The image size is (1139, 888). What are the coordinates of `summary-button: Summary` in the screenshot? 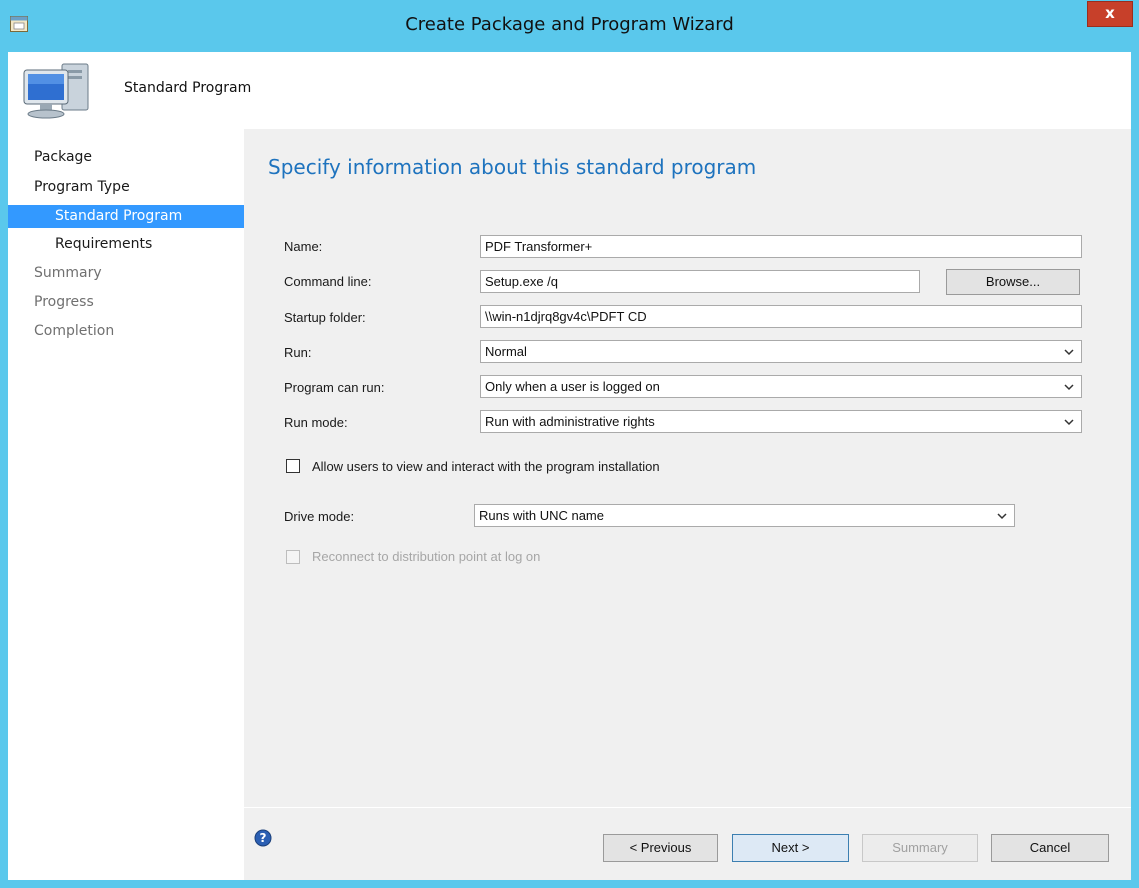 It's located at (920, 848).